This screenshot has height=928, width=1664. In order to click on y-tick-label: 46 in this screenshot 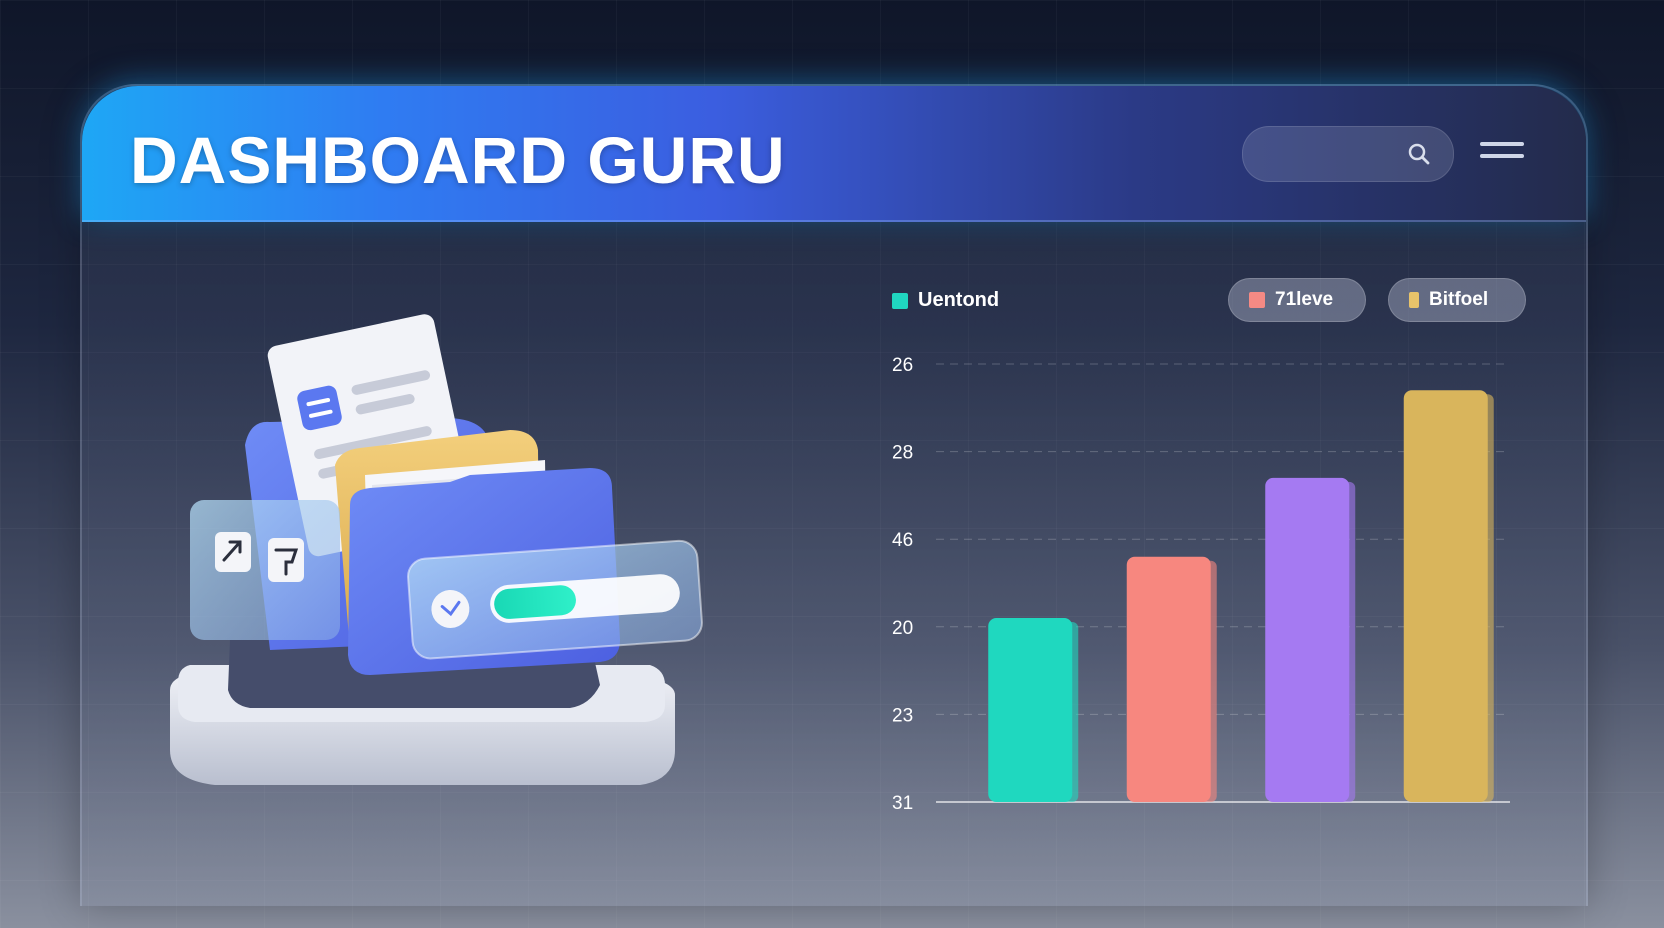, I will do `click(902, 540)`.